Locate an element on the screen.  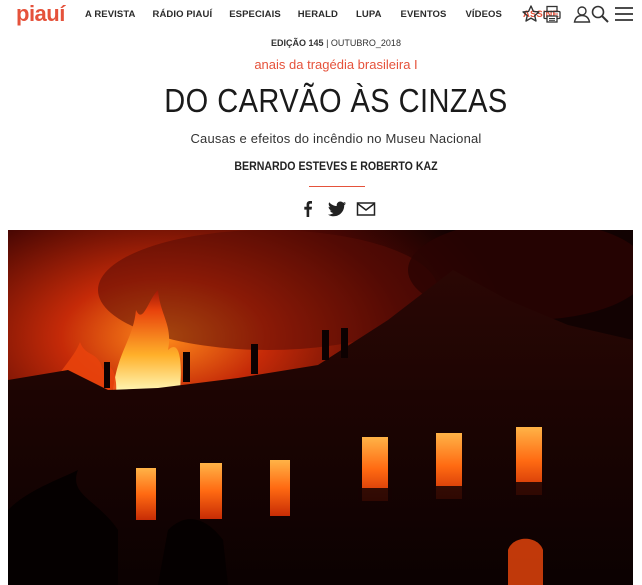
title-divider is located at coordinates (337, 186).